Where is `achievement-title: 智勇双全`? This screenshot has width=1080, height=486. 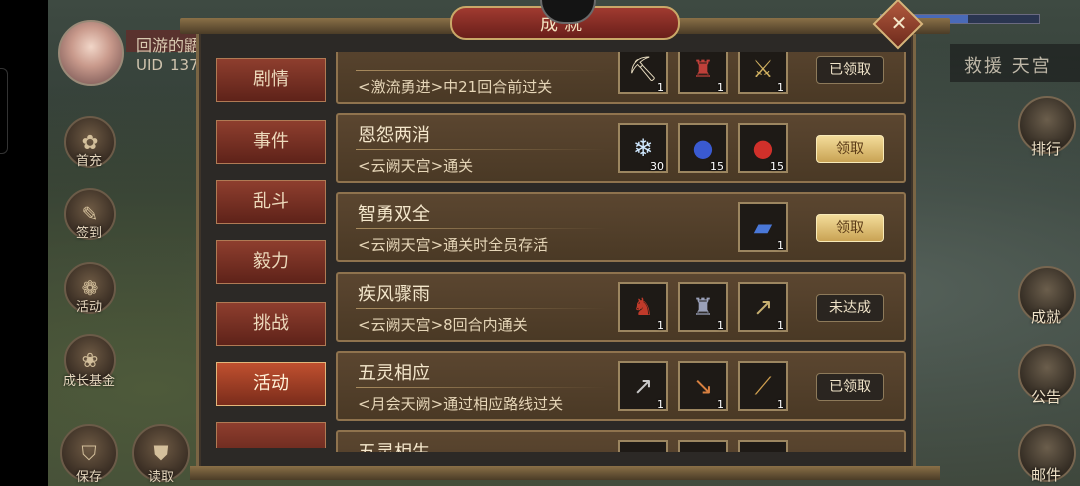
achievement-title: 智勇双全 is located at coordinates (394, 214).